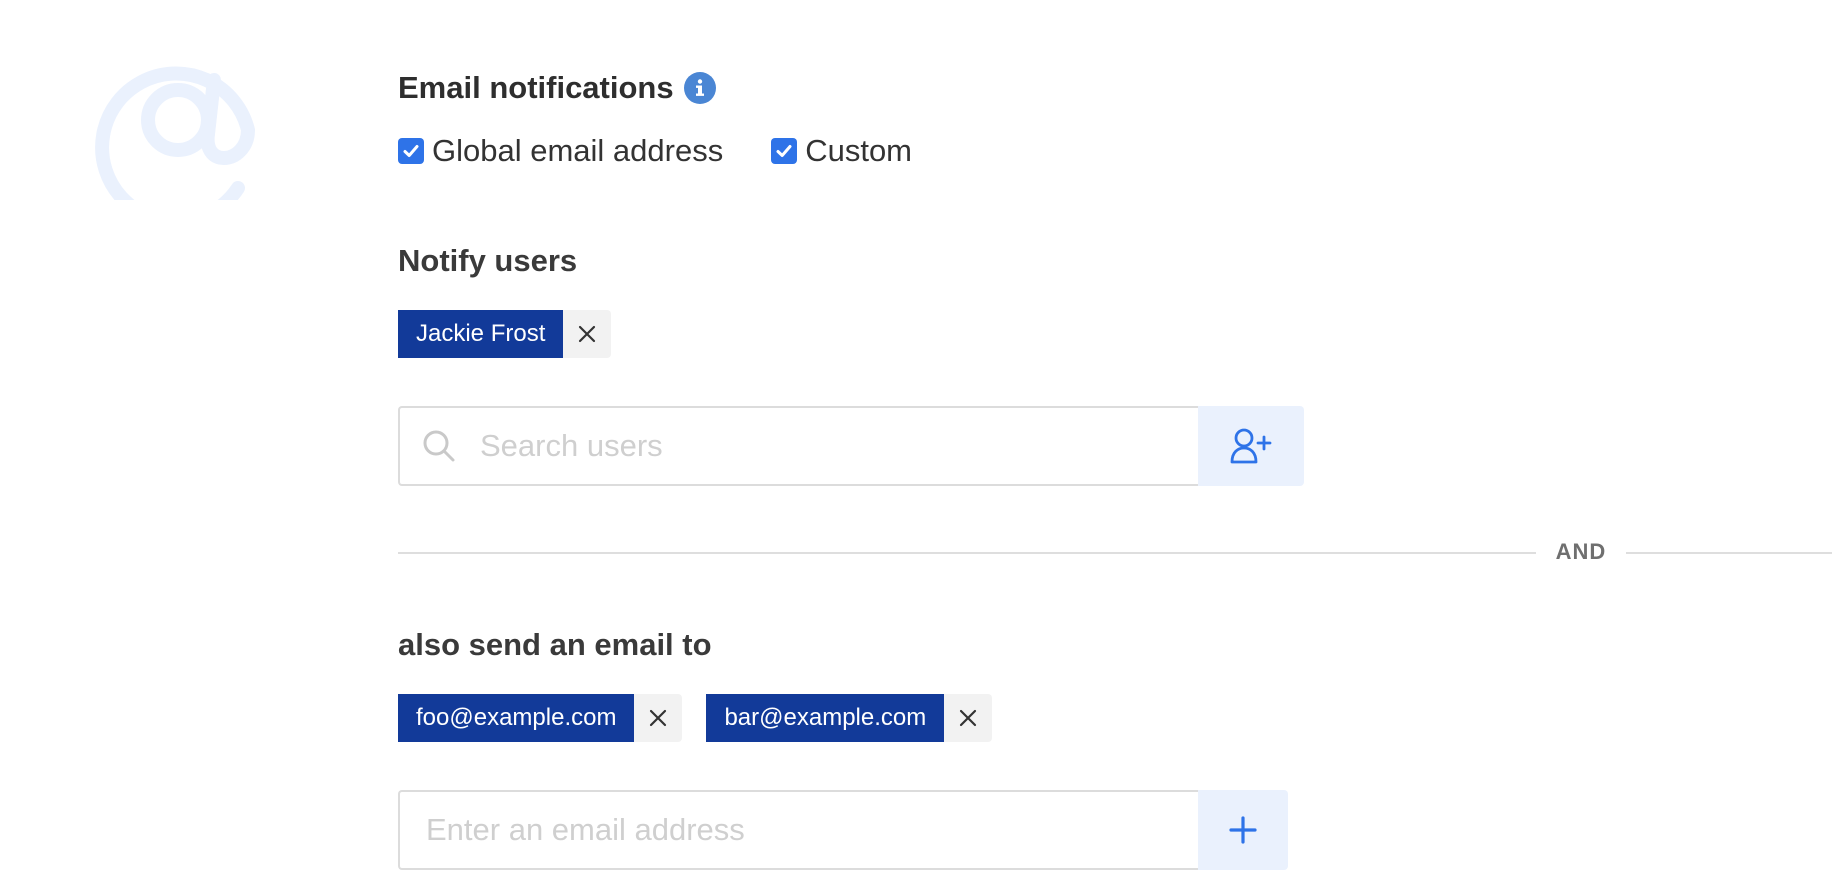  I want to click on info-icon, so click(699, 88).